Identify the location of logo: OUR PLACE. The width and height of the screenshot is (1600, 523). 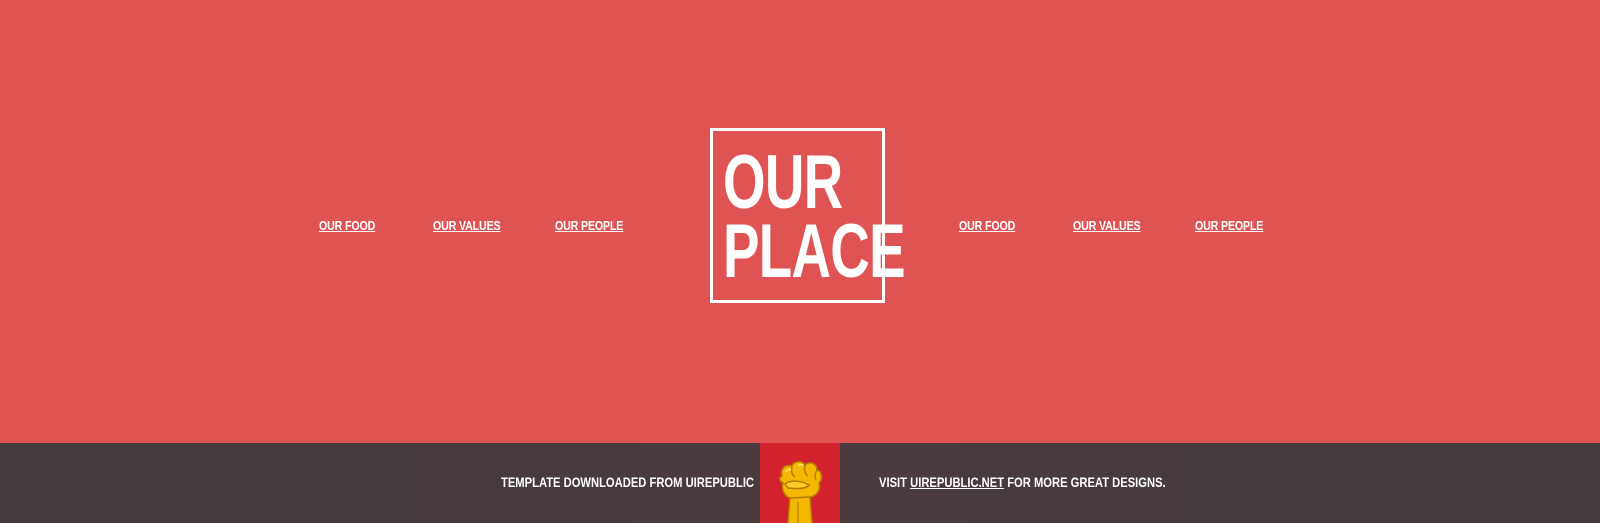
(808, 215).